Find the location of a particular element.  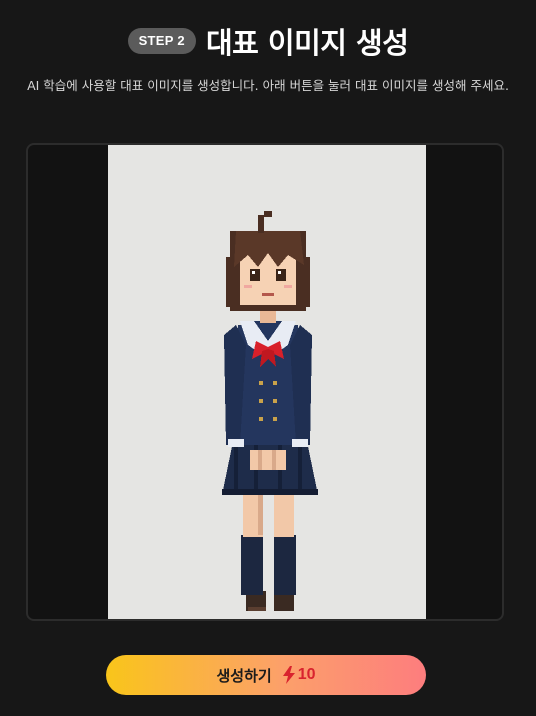

page-header: STEP 2 대표 이미지 생성 is located at coordinates (268, 41).